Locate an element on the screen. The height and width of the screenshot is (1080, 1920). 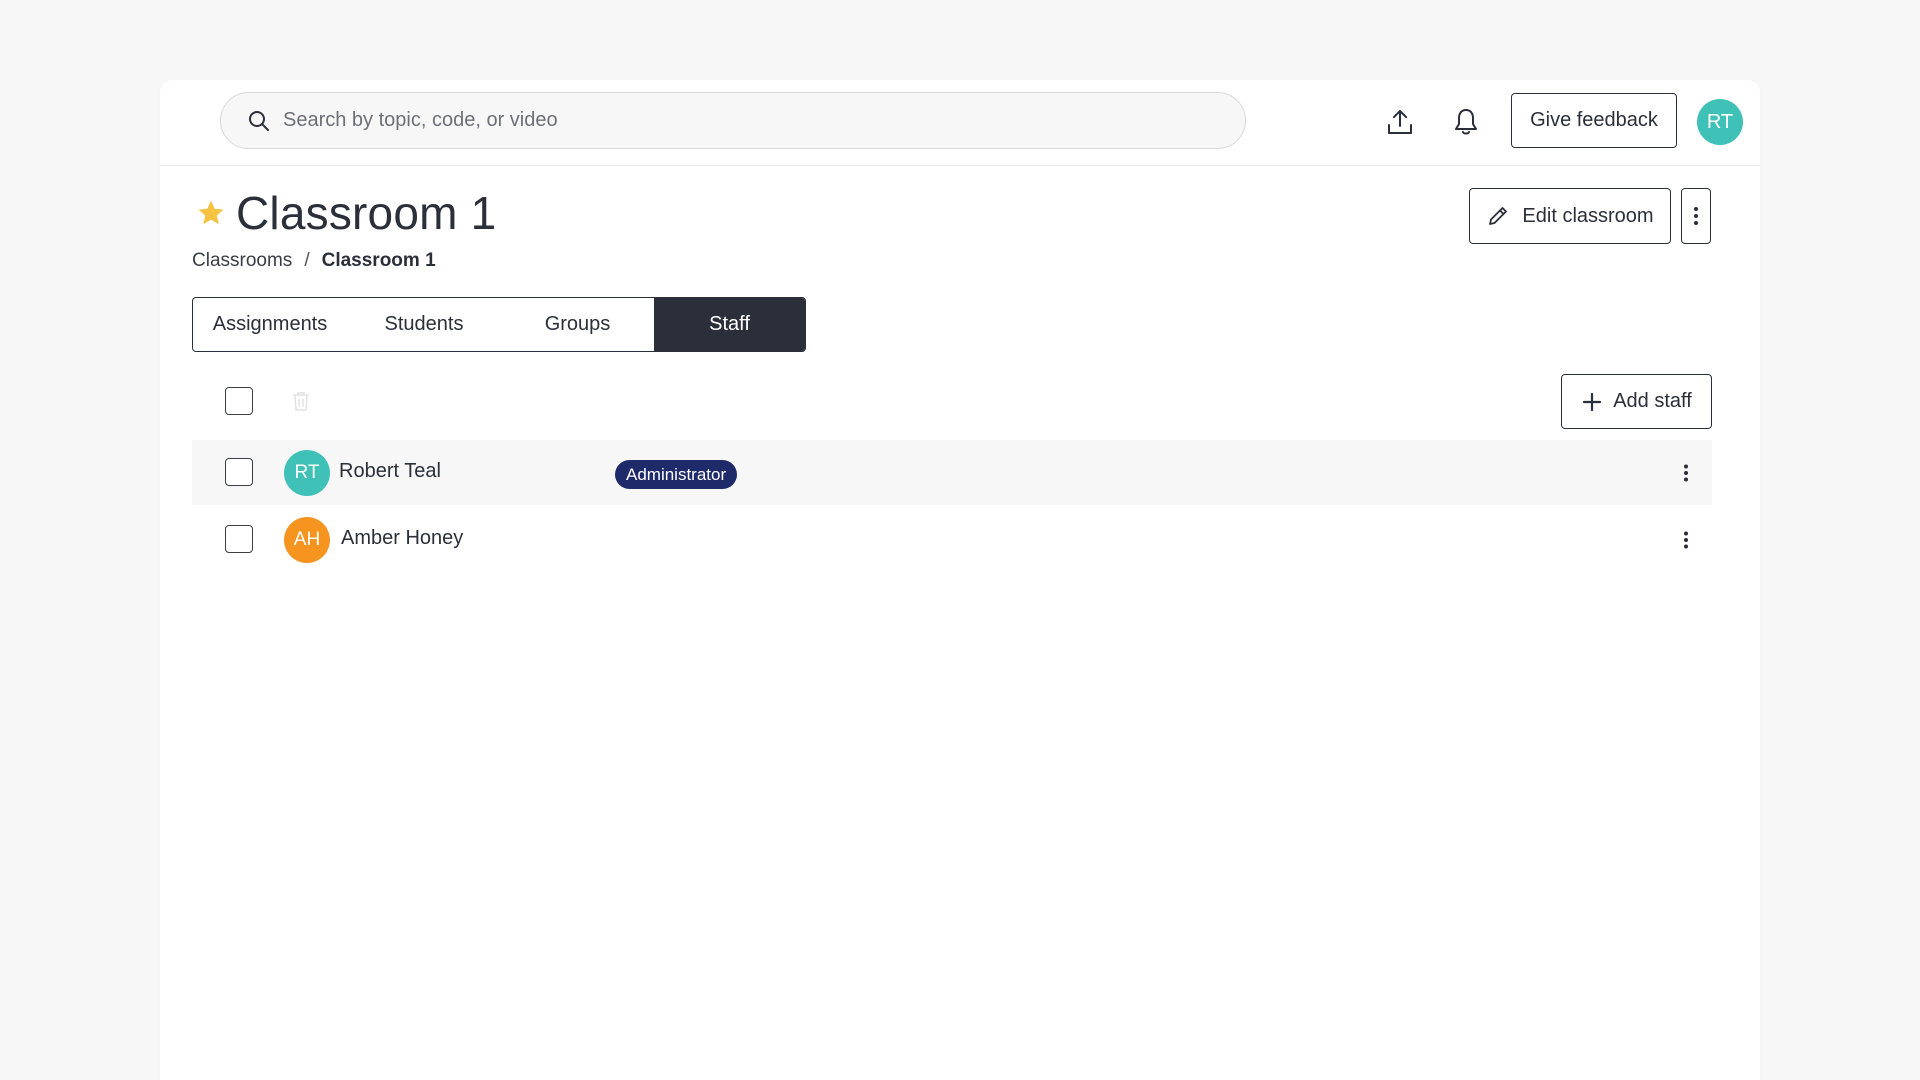
staff-row: AH Amber Honey is located at coordinates (952, 539).